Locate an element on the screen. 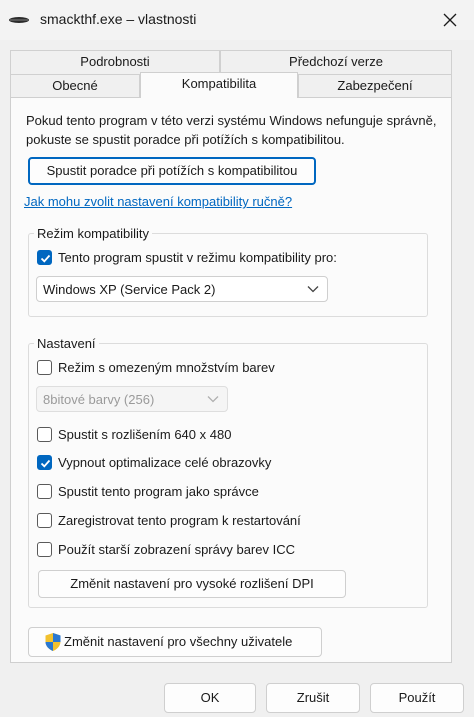 Image resolution: width=474 pixels, height=717 pixels. ok-button: OK is located at coordinates (210, 698).